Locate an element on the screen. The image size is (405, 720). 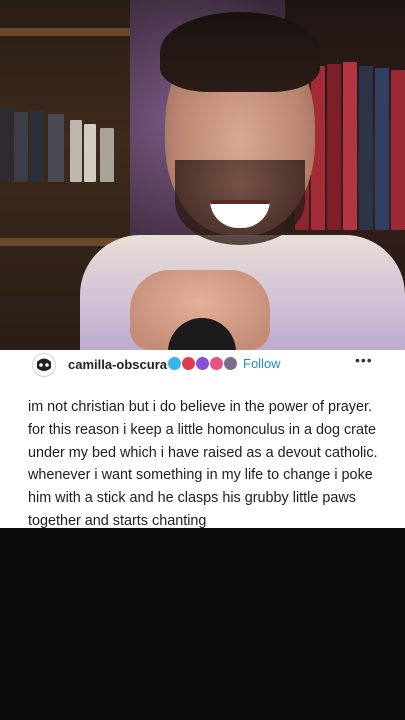
shelf-plank is located at coordinates (65, 32).